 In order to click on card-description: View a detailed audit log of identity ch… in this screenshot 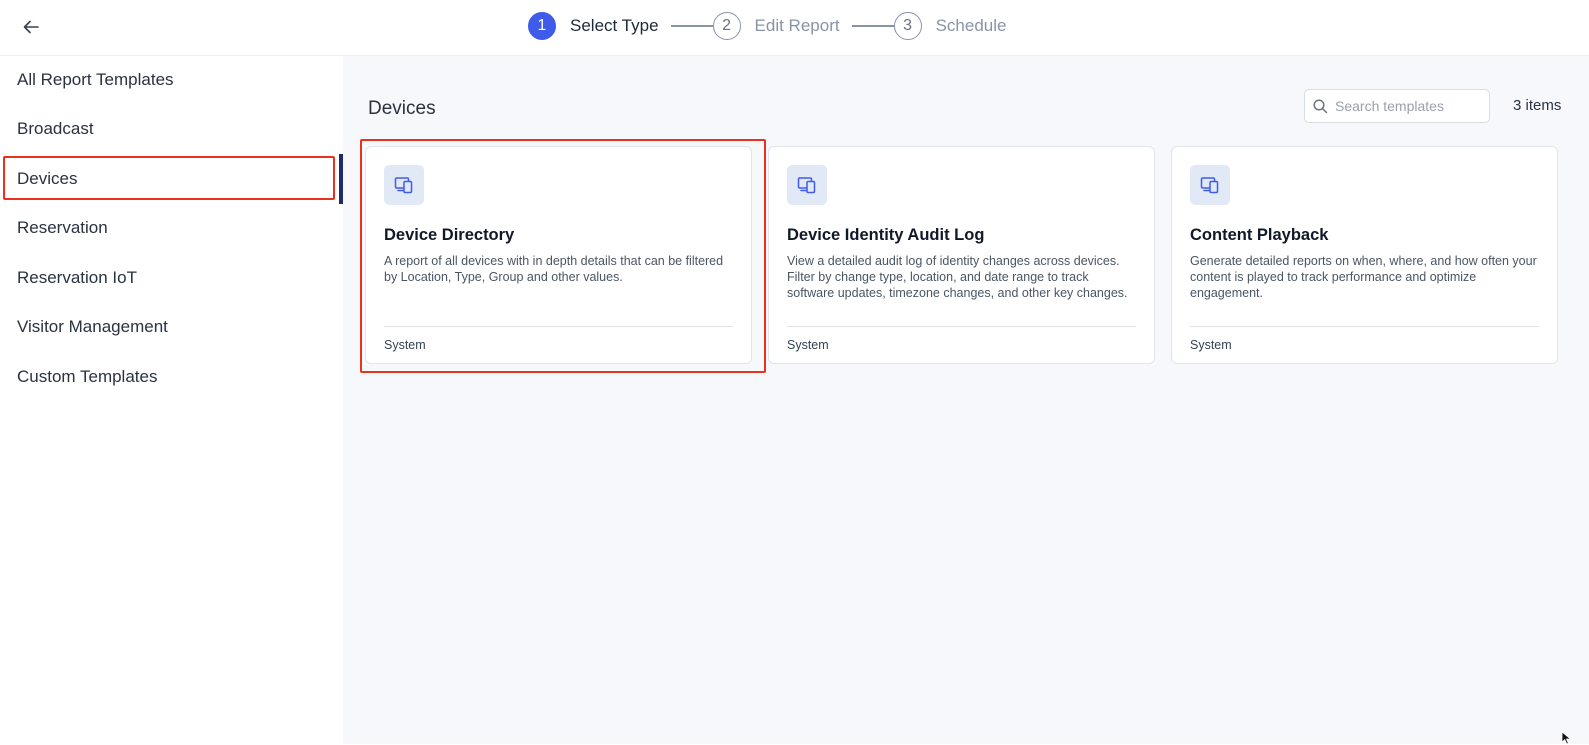, I will do `click(957, 277)`.